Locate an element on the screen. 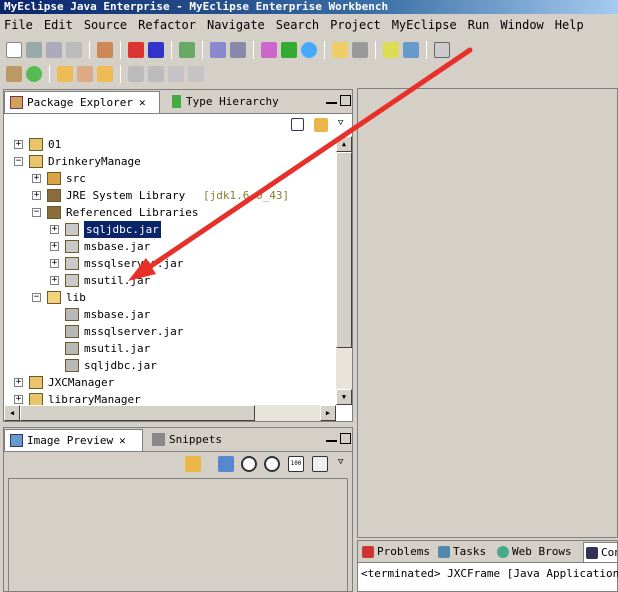 This screenshot has height=592, width=618. tab-snippets: Snippets is located at coordinates (187, 440).